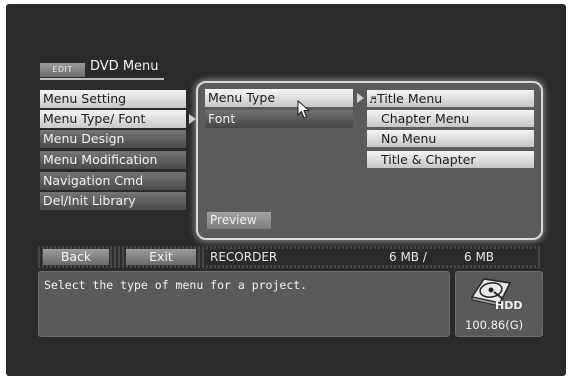 This screenshot has height=382, width=572. What do you see at coordinates (124, 66) in the screenshot?
I see `page-title: DVD Menu` at bounding box center [124, 66].